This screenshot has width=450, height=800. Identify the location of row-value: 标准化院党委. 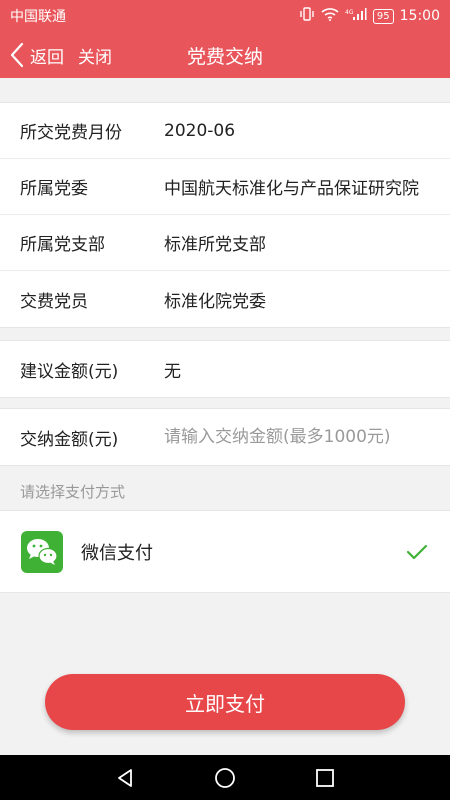
(215, 301).